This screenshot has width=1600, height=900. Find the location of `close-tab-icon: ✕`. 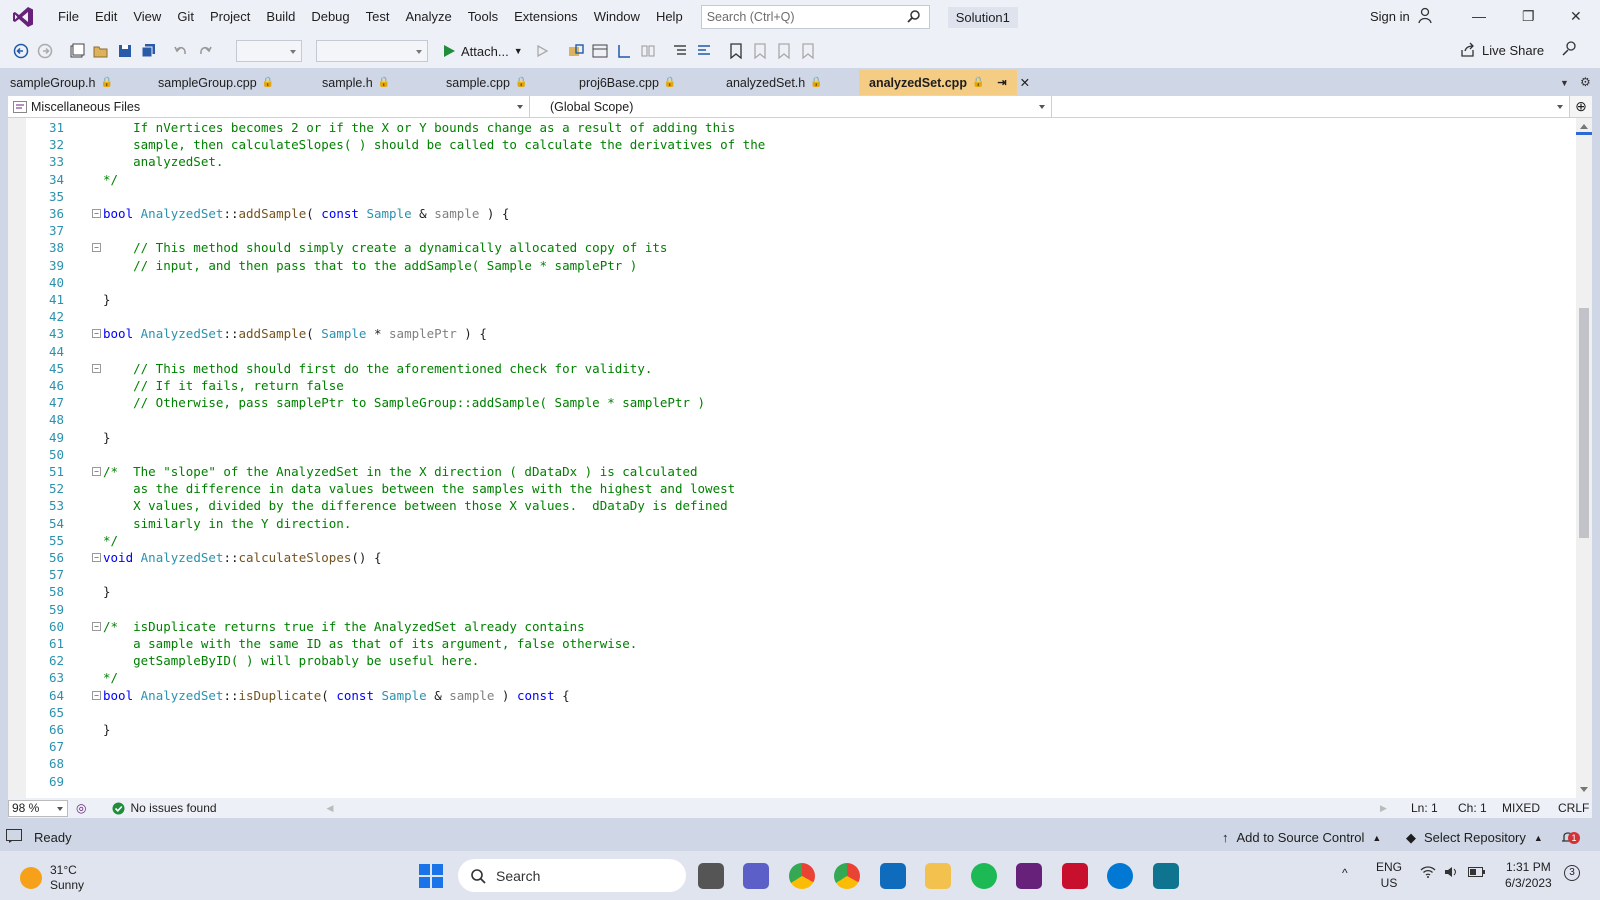

close-tab-icon: ✕ is located at coordinates (1025, 82).